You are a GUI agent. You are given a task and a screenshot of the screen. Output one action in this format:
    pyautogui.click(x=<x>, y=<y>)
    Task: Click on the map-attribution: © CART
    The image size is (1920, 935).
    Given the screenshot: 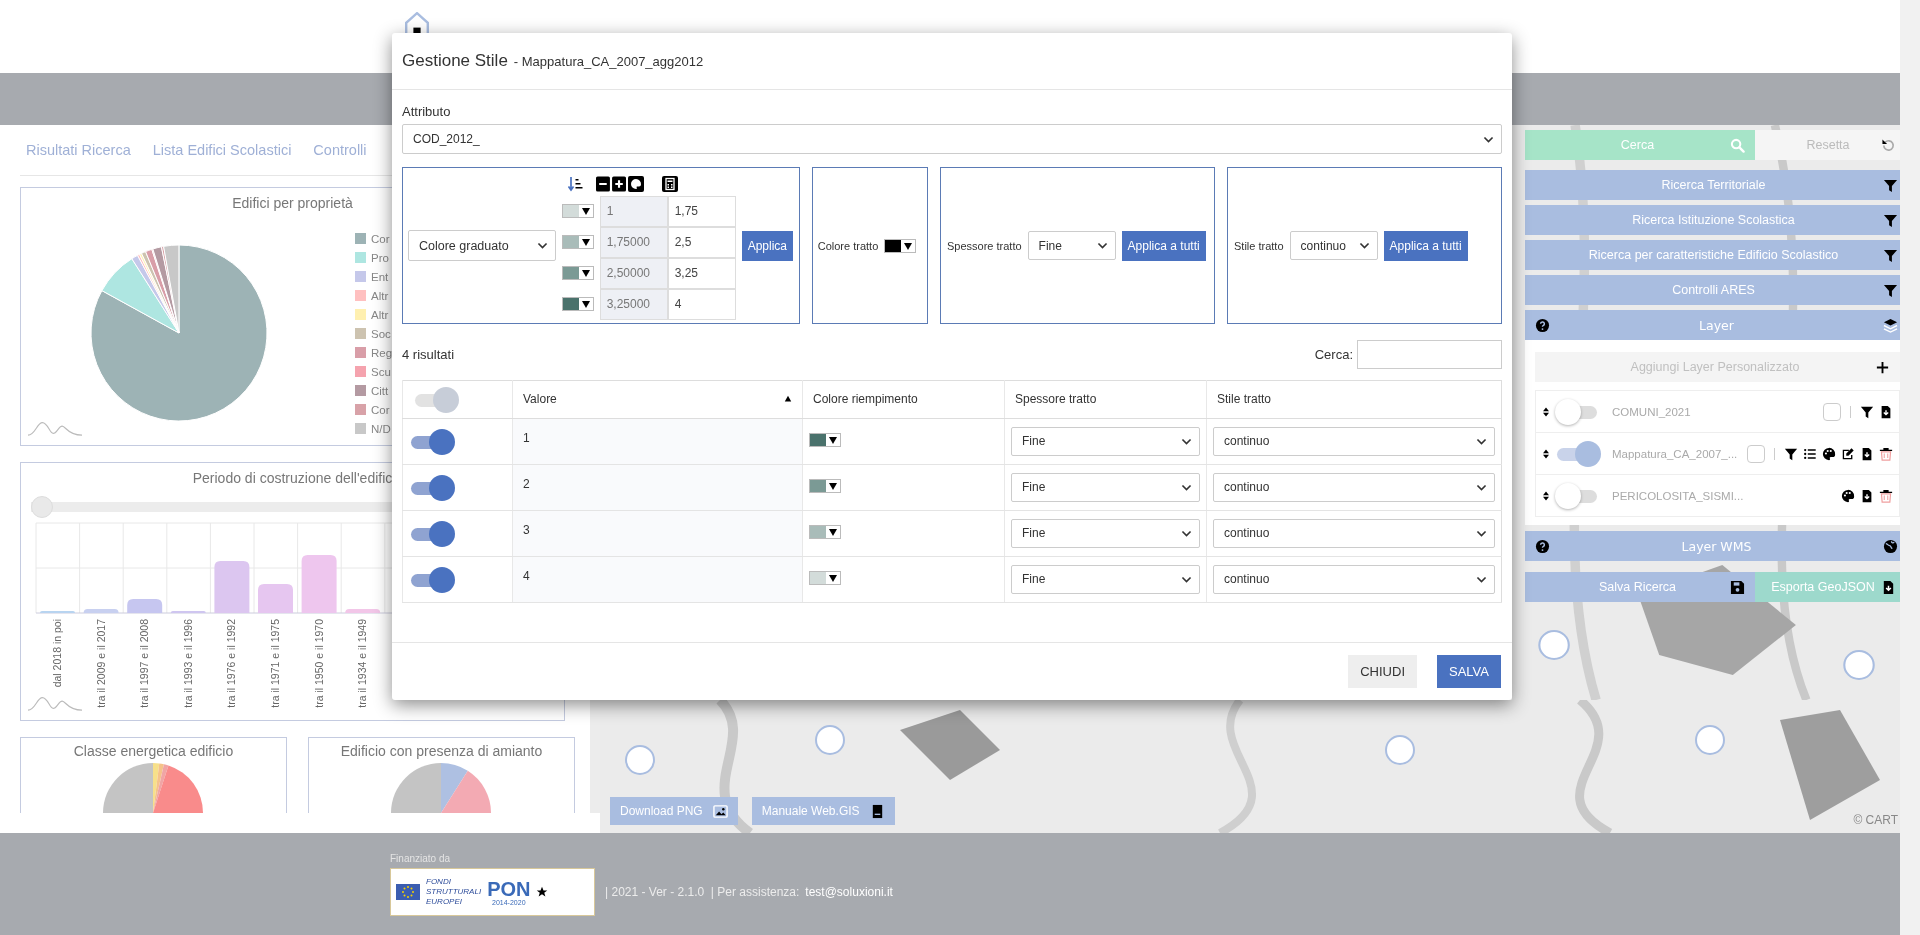 What is the action you would take?
    pyautogui.click(x=1875, y=820)
    